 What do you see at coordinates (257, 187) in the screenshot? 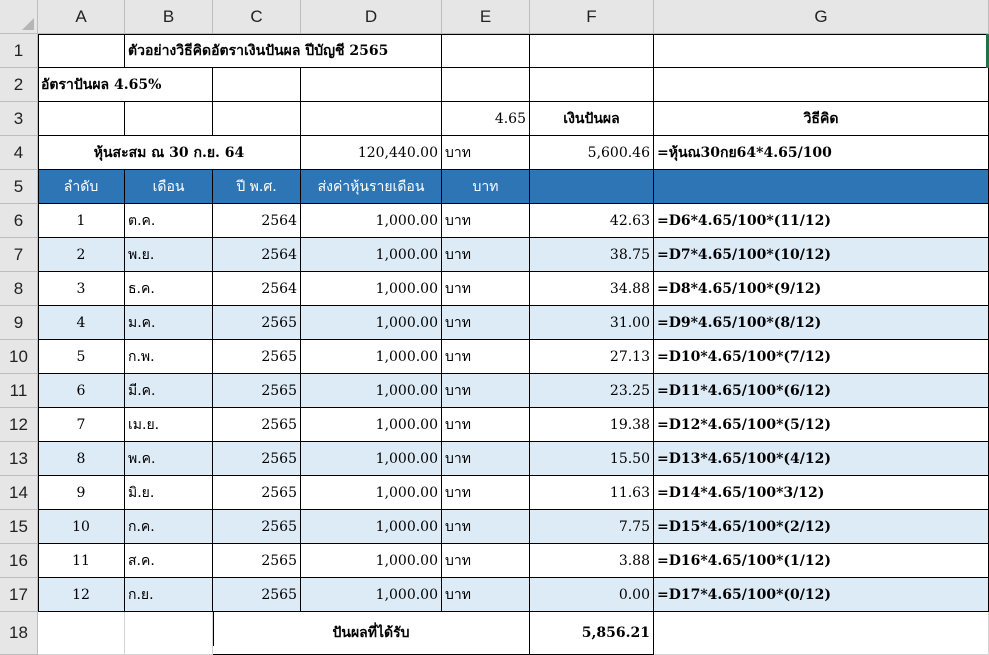
I see `table-header-c: ปี พ.ศ.` at bounding box center [257, 187].